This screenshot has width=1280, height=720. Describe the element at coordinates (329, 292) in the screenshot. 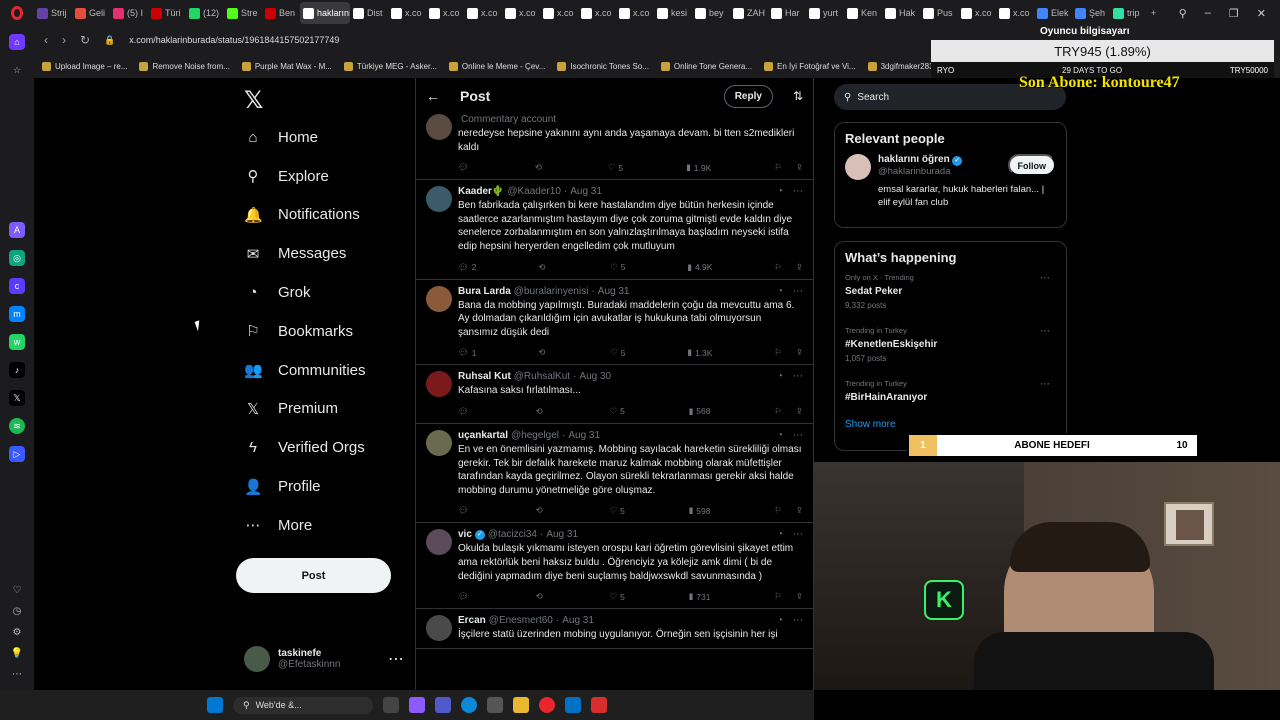

I see `nav-item-grok: ◔ Grok` at that location.